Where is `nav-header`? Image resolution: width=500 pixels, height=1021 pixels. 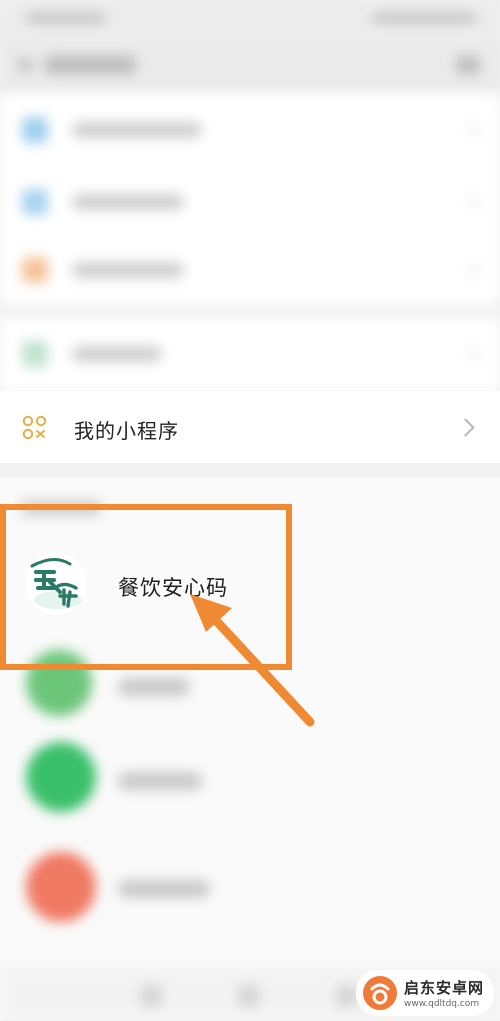
nav-header is located at coordinates (250, 65).